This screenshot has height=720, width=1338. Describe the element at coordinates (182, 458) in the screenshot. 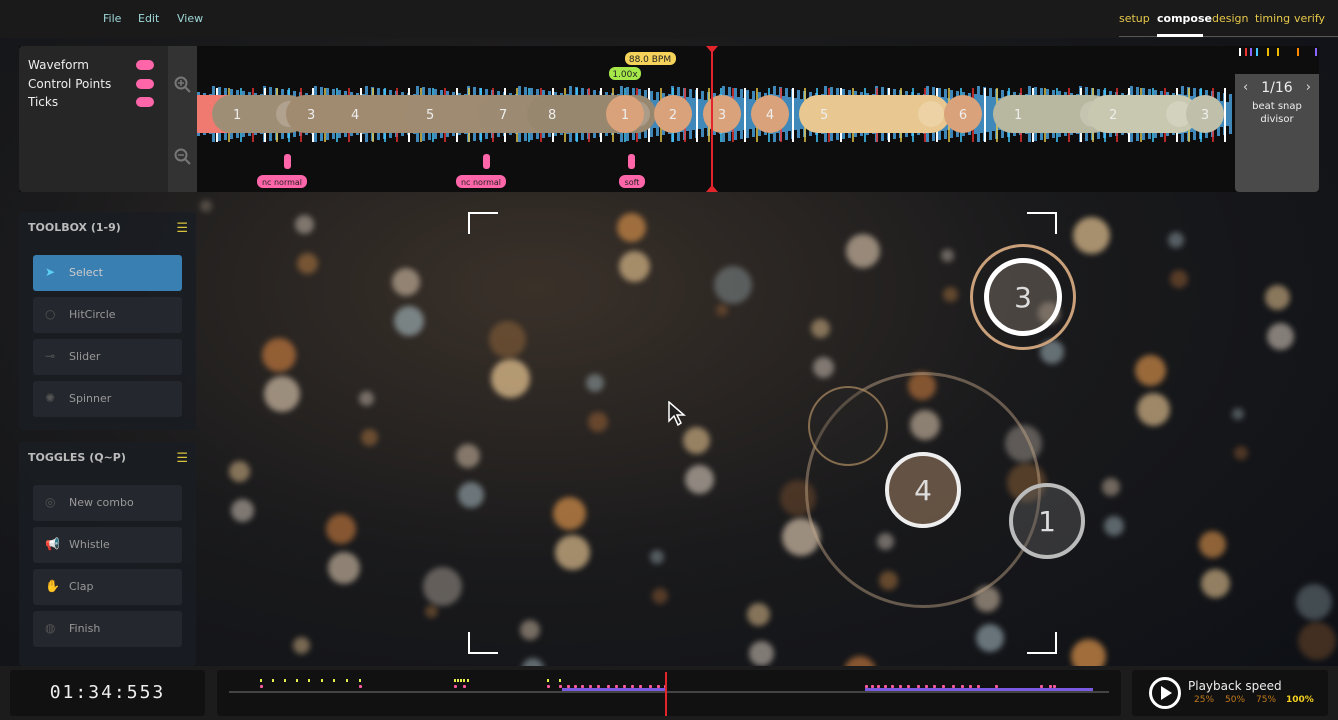

I see `toggles-menu-icon: ☰` at that location.